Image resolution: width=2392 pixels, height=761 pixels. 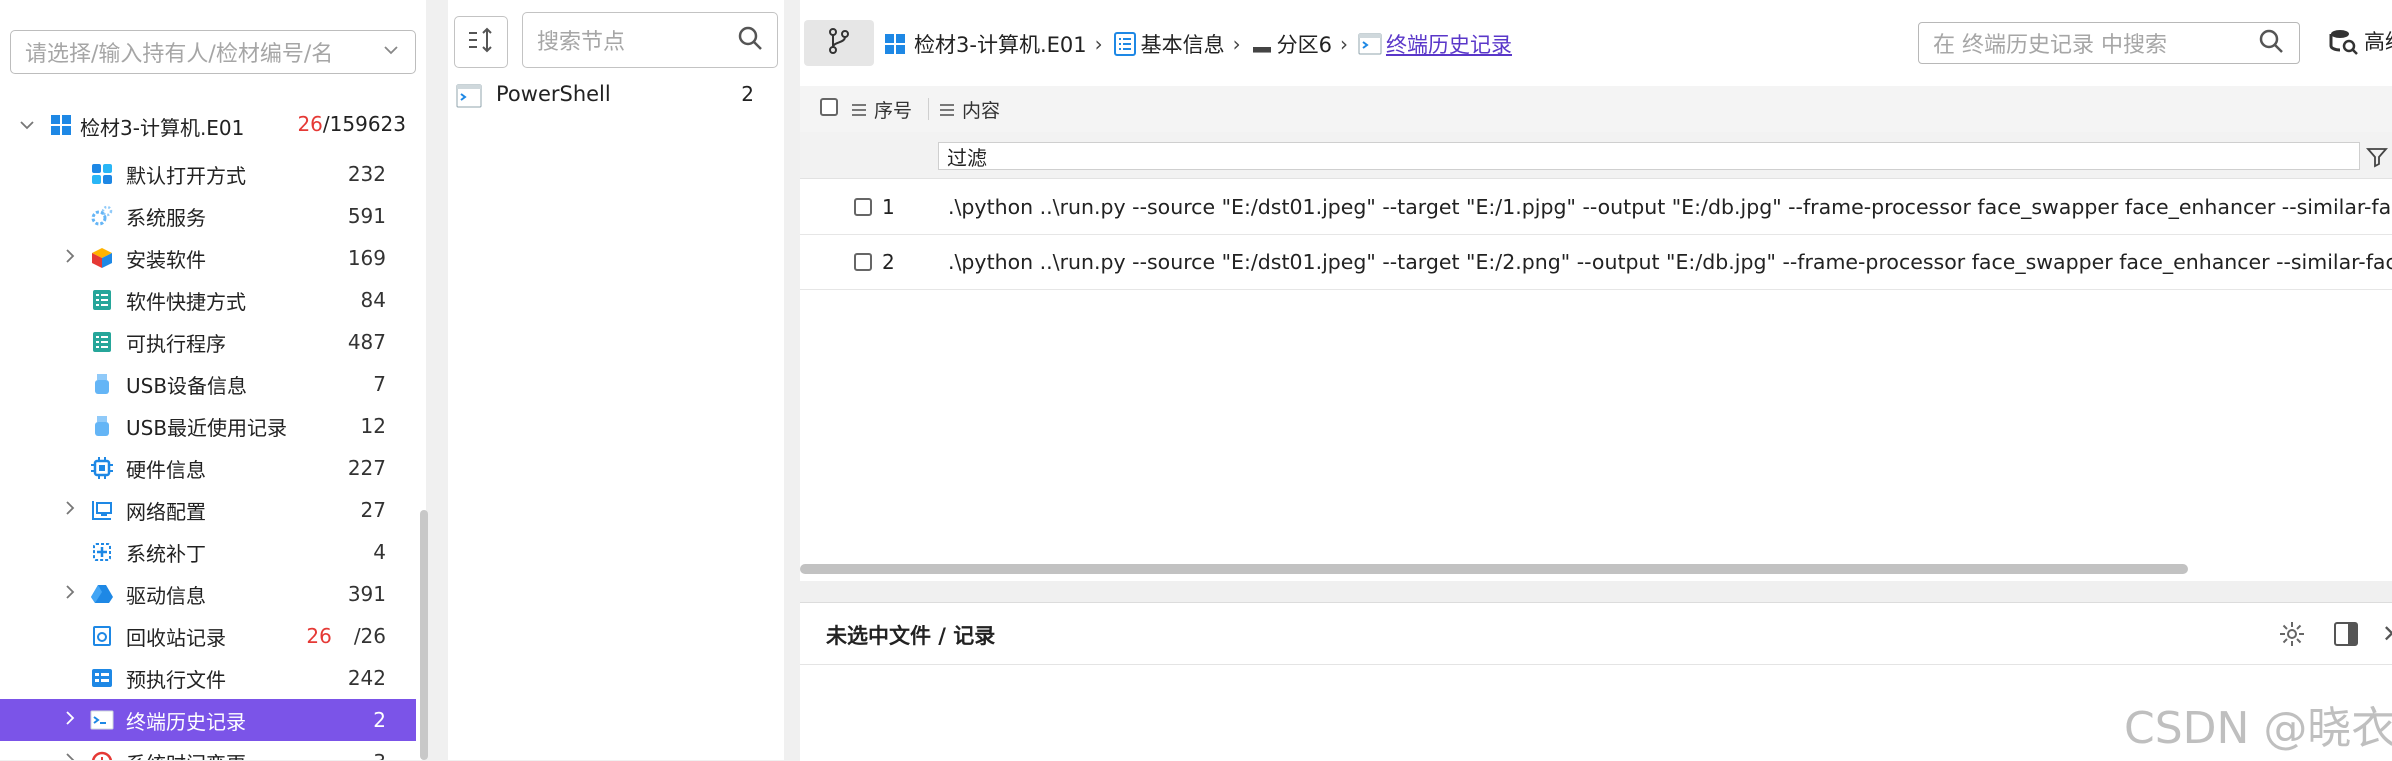 I want to click on tree-item-count: 2, so click(x=379, y=720).